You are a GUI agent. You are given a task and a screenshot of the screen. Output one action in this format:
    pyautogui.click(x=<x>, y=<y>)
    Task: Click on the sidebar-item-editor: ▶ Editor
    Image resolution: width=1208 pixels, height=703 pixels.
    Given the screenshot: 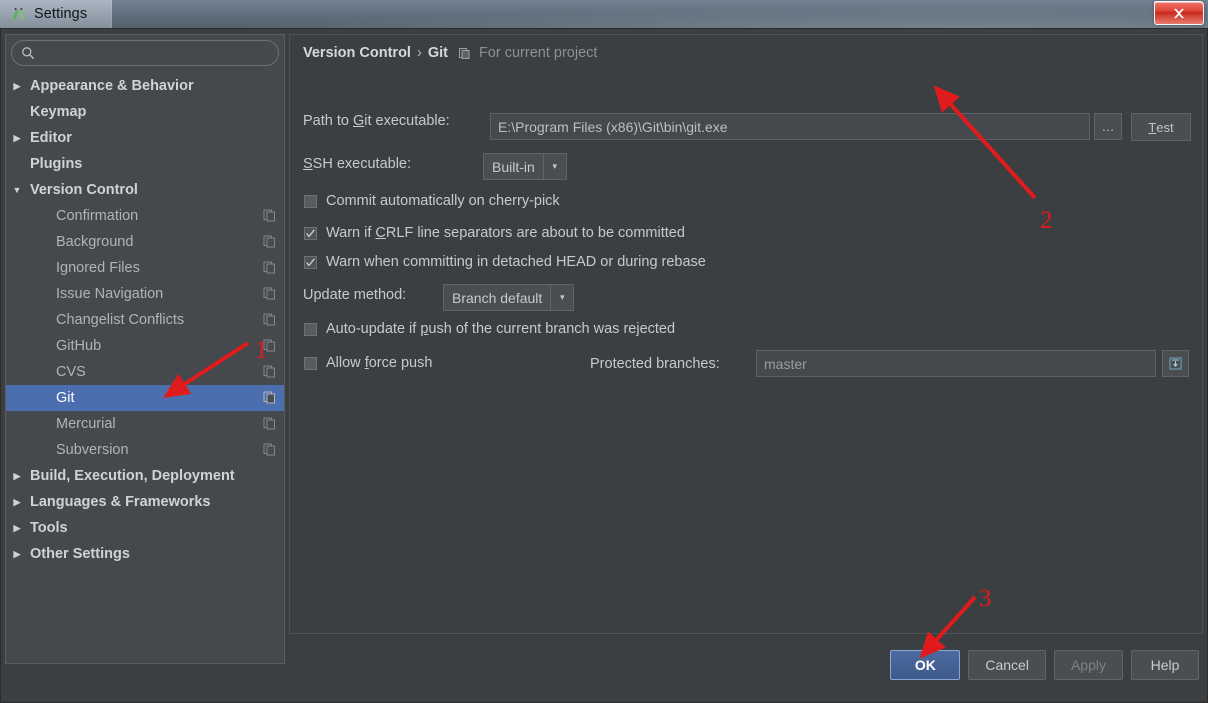 What is the action you would take?
    pyautogui.click(x=145, y=138)
    